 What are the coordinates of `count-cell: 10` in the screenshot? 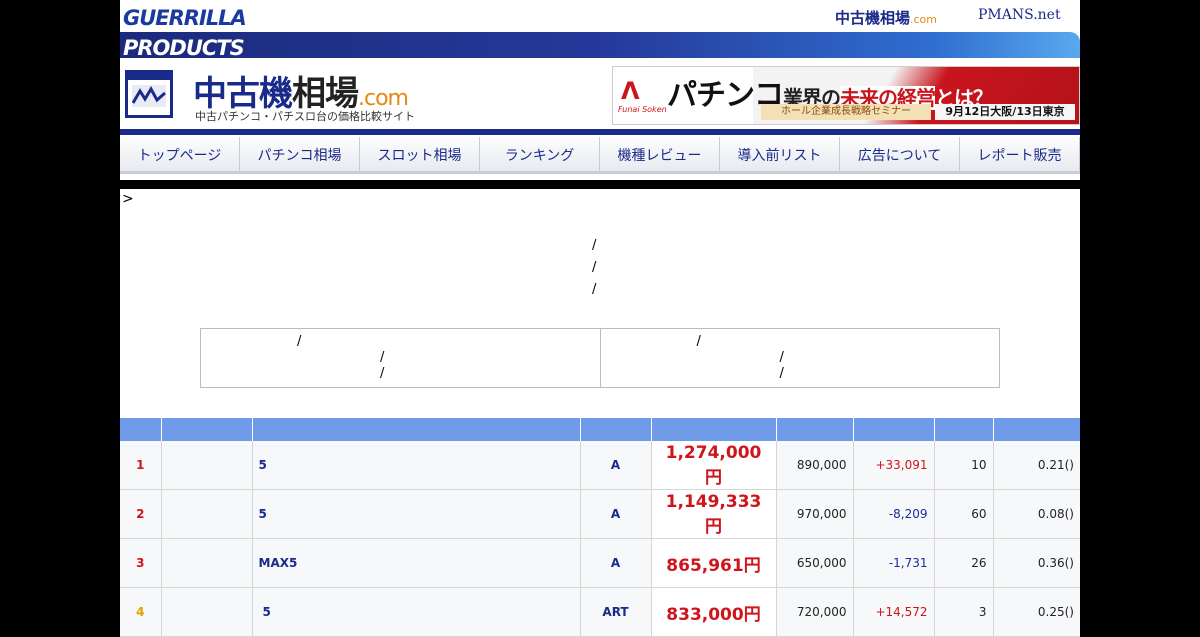 It's located at (964, 465).